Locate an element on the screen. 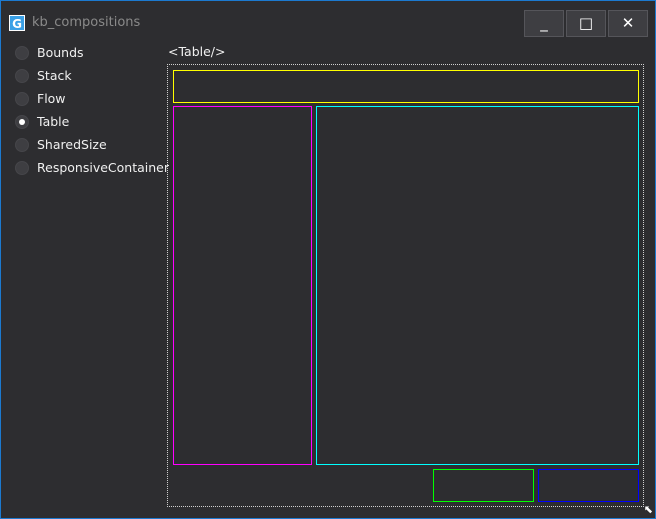 Image resolution: width=656 pixels, height=519 pixels. radio-stack: Stack is located at coordinates (43, 75).